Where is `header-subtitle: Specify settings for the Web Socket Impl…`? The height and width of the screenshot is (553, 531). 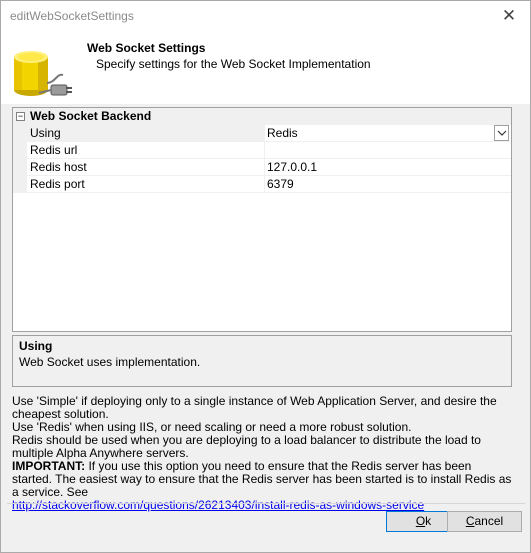
header-subtitle: Specify settings for the Web Socket Impl… is located at coordinates (233, 64).